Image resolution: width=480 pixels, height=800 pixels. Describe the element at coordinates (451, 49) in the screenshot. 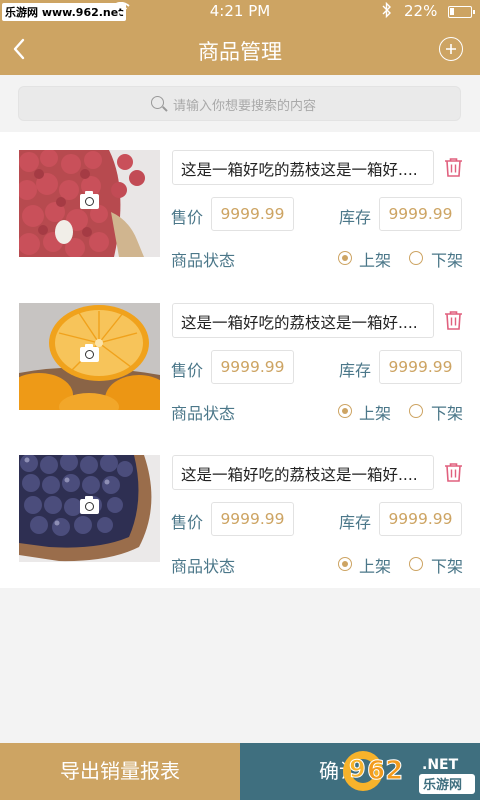

I see `add-product-button` at that location.